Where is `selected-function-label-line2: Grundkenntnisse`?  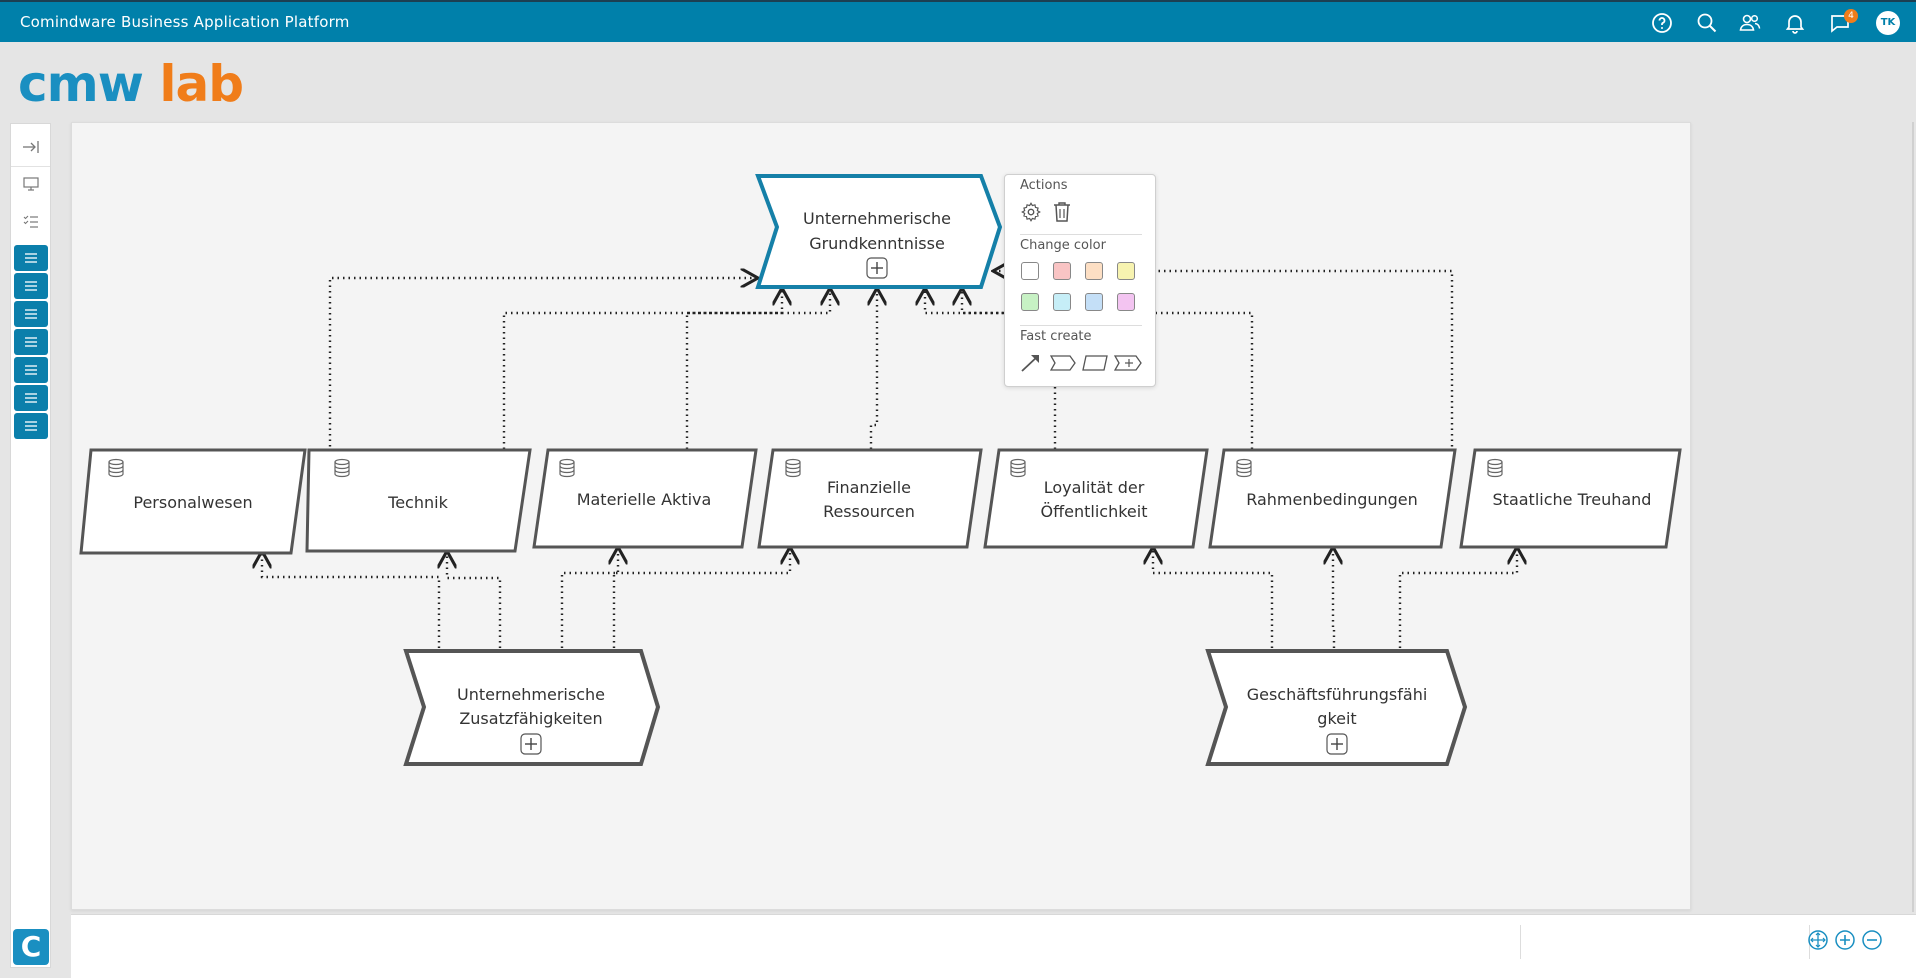
selected-function-label-line2: Grundkenntnisse is located at coordinates (877, 243).